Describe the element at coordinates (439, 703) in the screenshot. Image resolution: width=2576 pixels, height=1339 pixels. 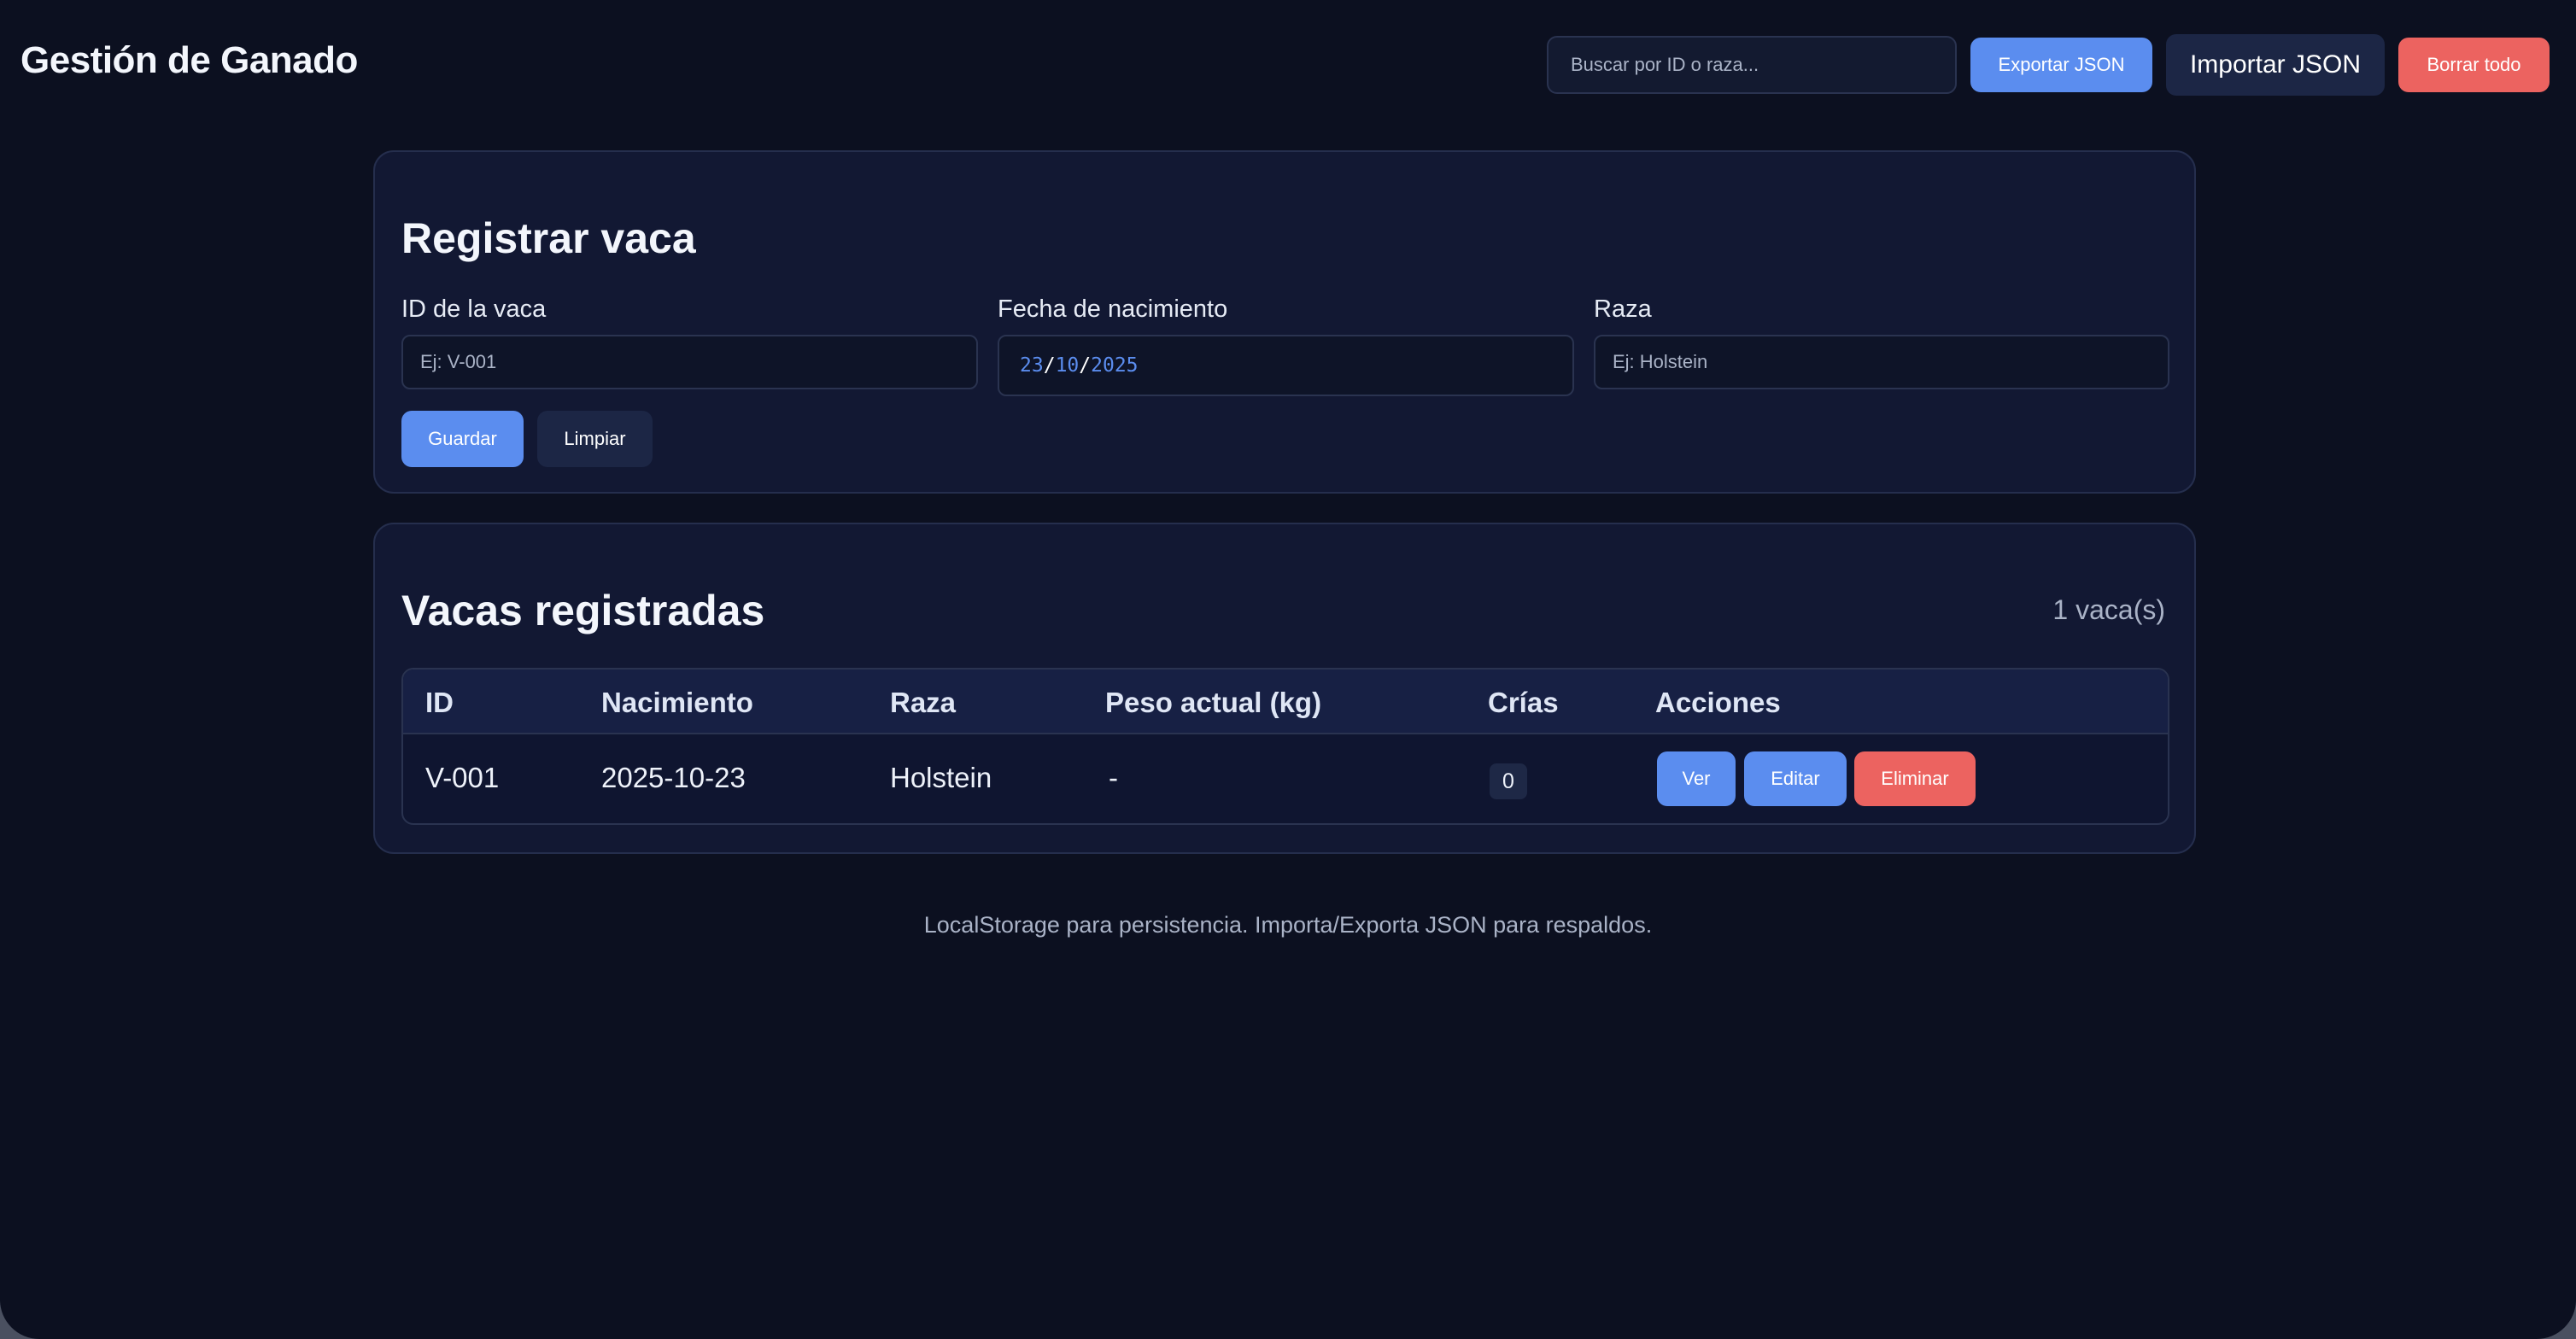
I see `column-header-id: ID` at that location.